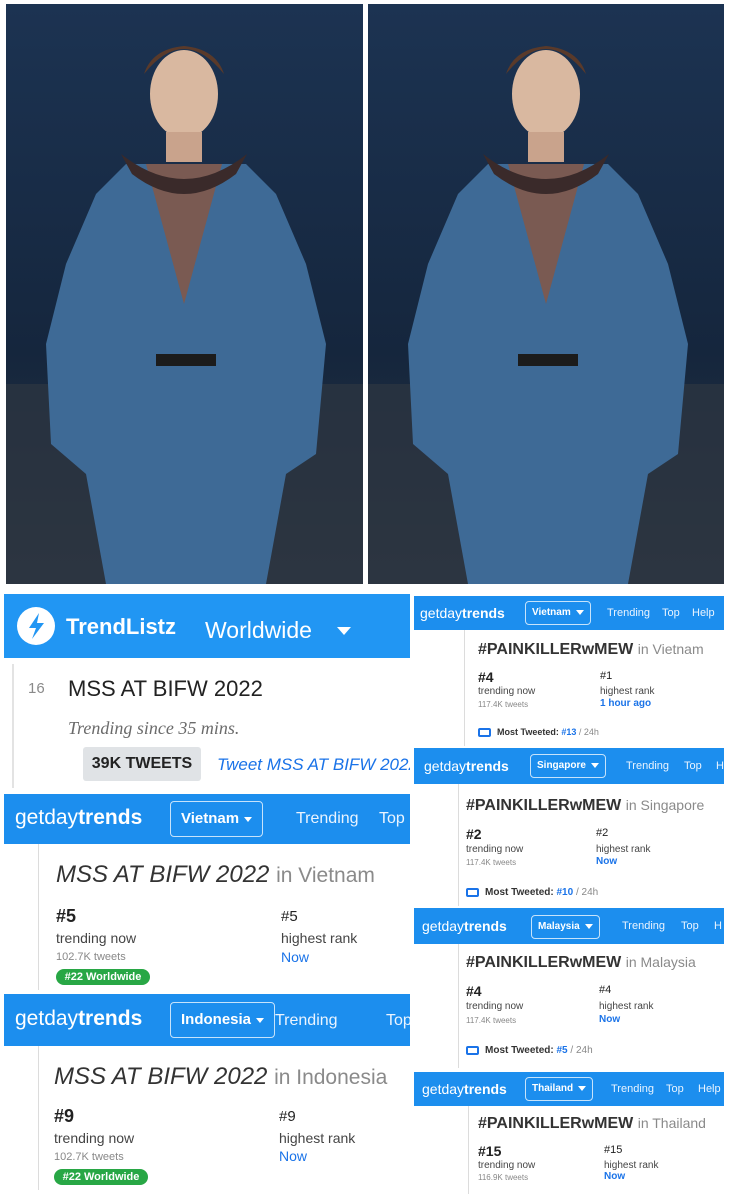 The image size is (729, 1200). What do you see at coordinates (223, 1020) in the screenshot?
I see `country-select: Indonesia` at bounding box center [223, 1020].